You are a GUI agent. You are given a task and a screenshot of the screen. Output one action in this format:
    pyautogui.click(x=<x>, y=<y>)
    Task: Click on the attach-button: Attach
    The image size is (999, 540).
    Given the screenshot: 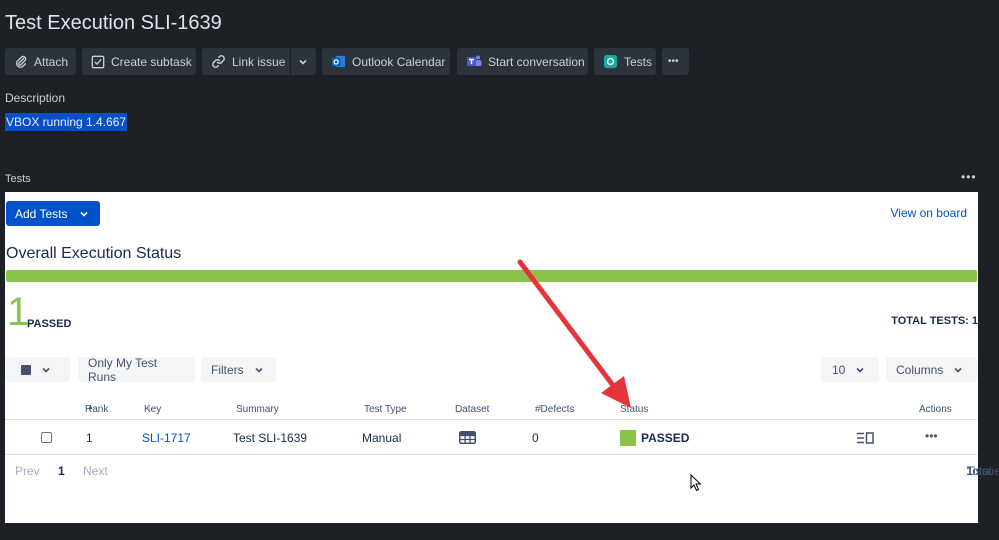 What is the action you would take?
    pyautogui.click(x=40, y=61)
    